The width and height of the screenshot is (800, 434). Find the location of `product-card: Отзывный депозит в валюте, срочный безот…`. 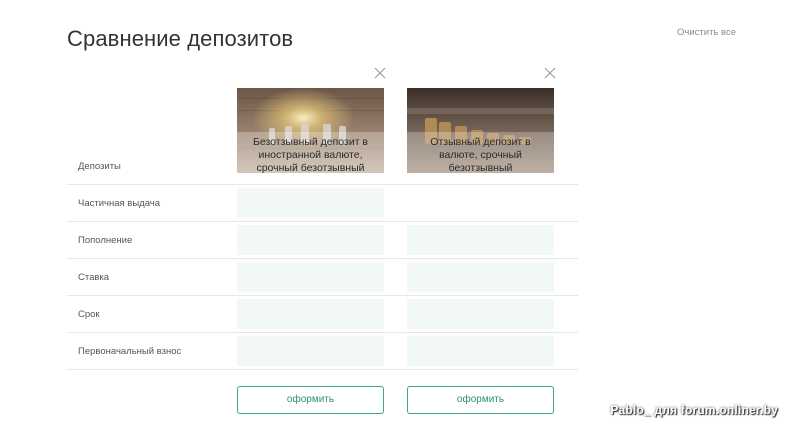

product-card: Отзывный депозит в валюте, срочный безот… is located at coordinates (480, 130).